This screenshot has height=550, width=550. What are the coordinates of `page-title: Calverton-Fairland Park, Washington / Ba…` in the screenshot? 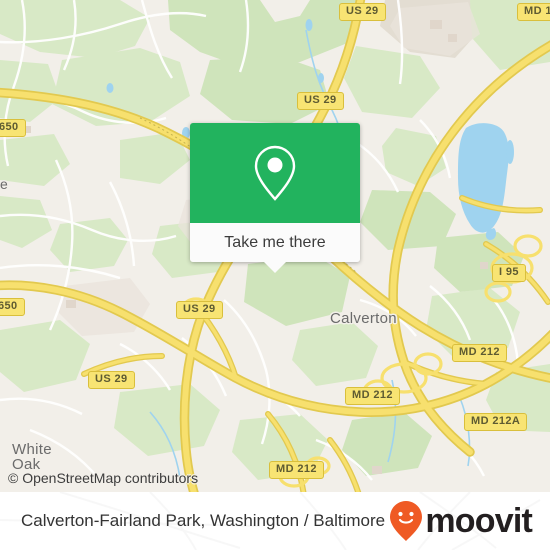 It's located at (203, 520).